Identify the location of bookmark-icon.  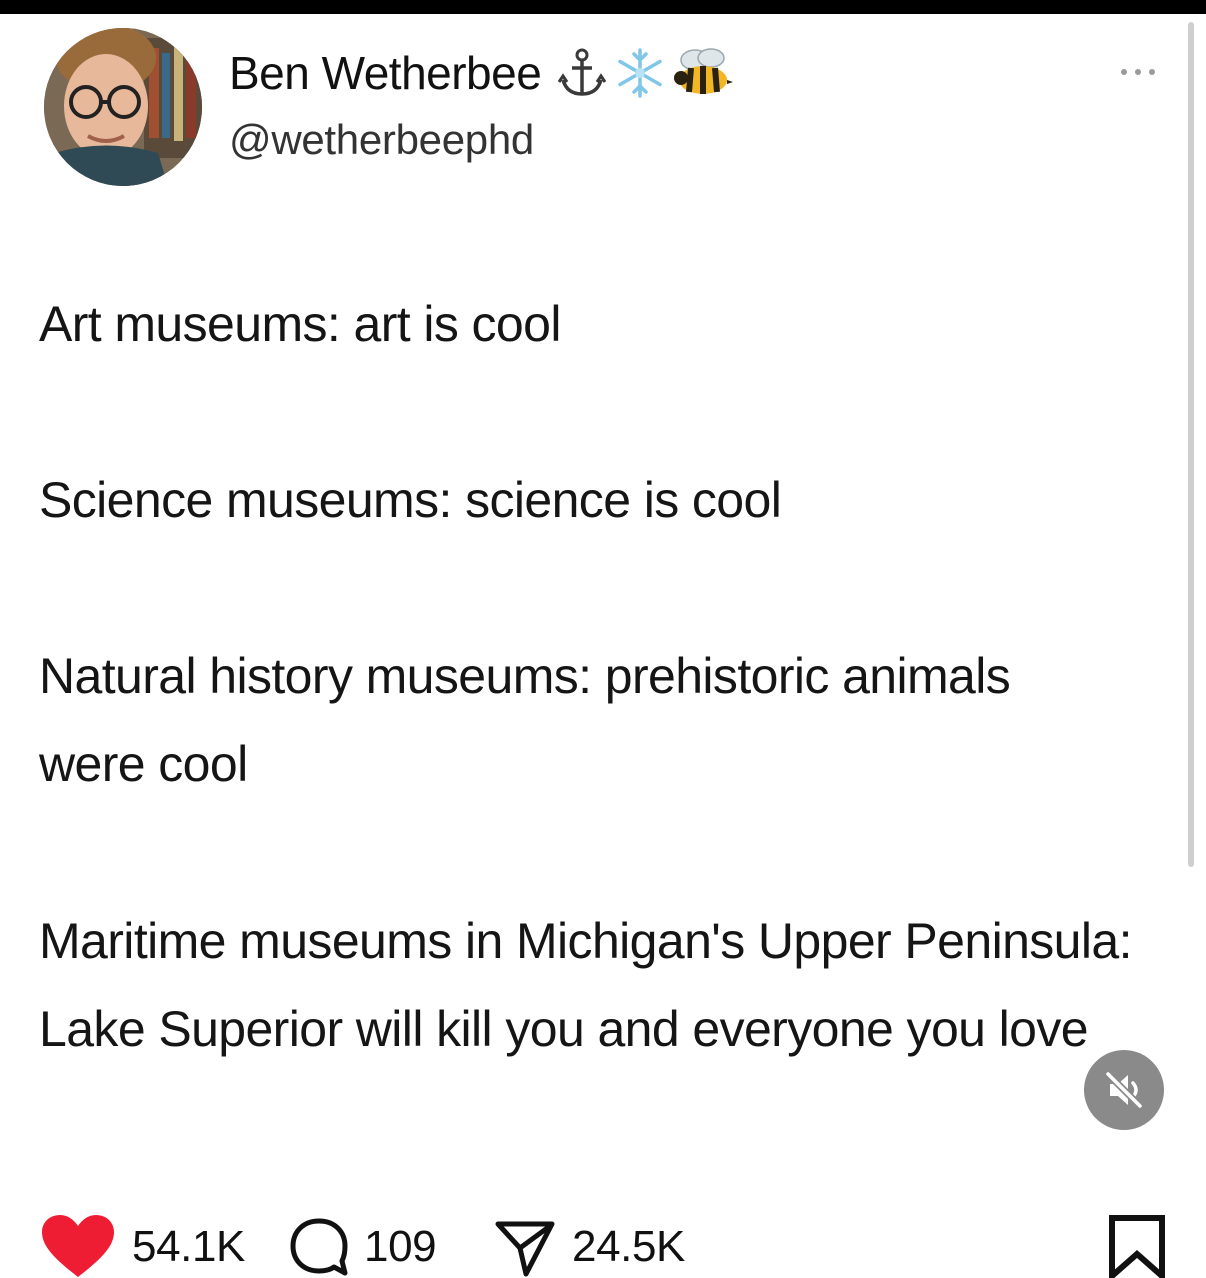
(1137, 1246).